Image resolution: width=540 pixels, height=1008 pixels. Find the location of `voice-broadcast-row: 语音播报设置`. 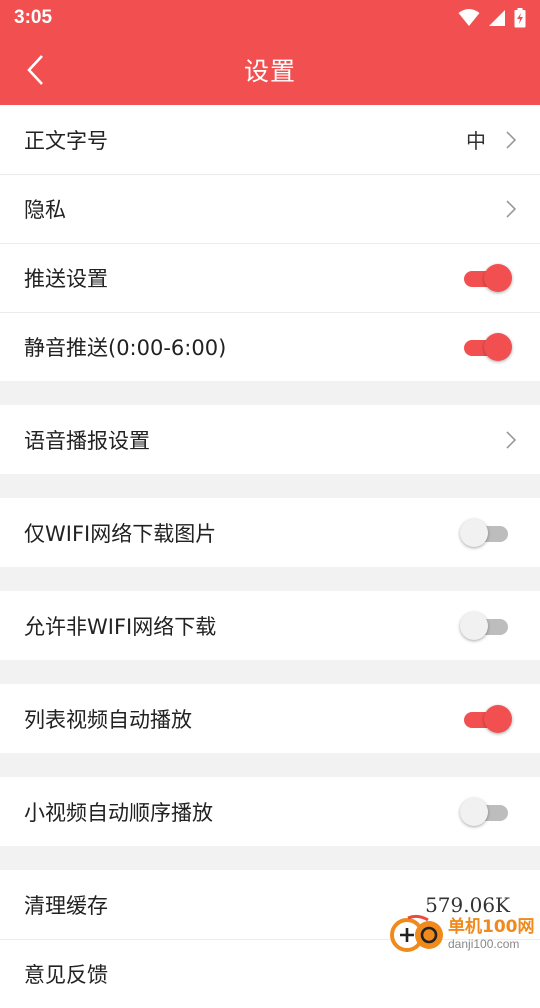

voice-broadcast-row: 语音播报设置 is located at coordinates (270, 439).